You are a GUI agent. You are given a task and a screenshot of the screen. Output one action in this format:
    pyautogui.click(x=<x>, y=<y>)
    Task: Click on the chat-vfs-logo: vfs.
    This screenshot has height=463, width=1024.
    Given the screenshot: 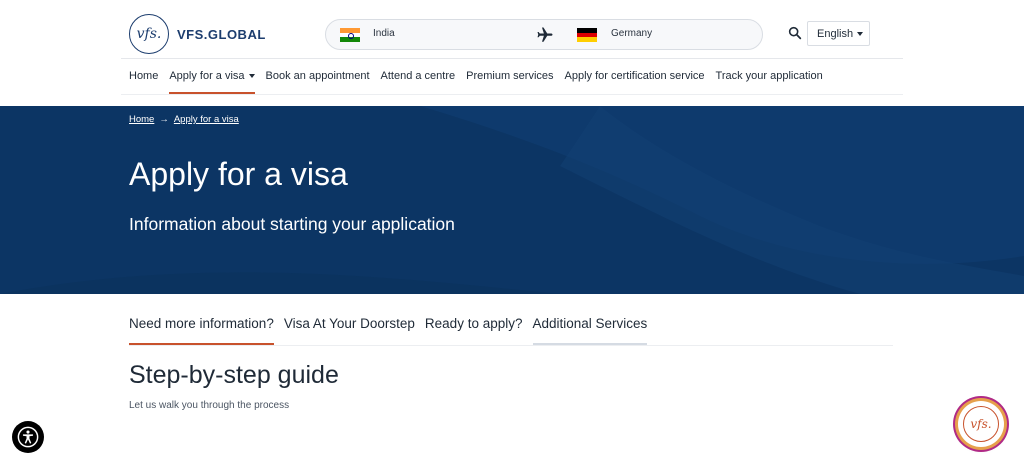 What is the action you would take?
    pyautogui.click(x=981, y=424)
    